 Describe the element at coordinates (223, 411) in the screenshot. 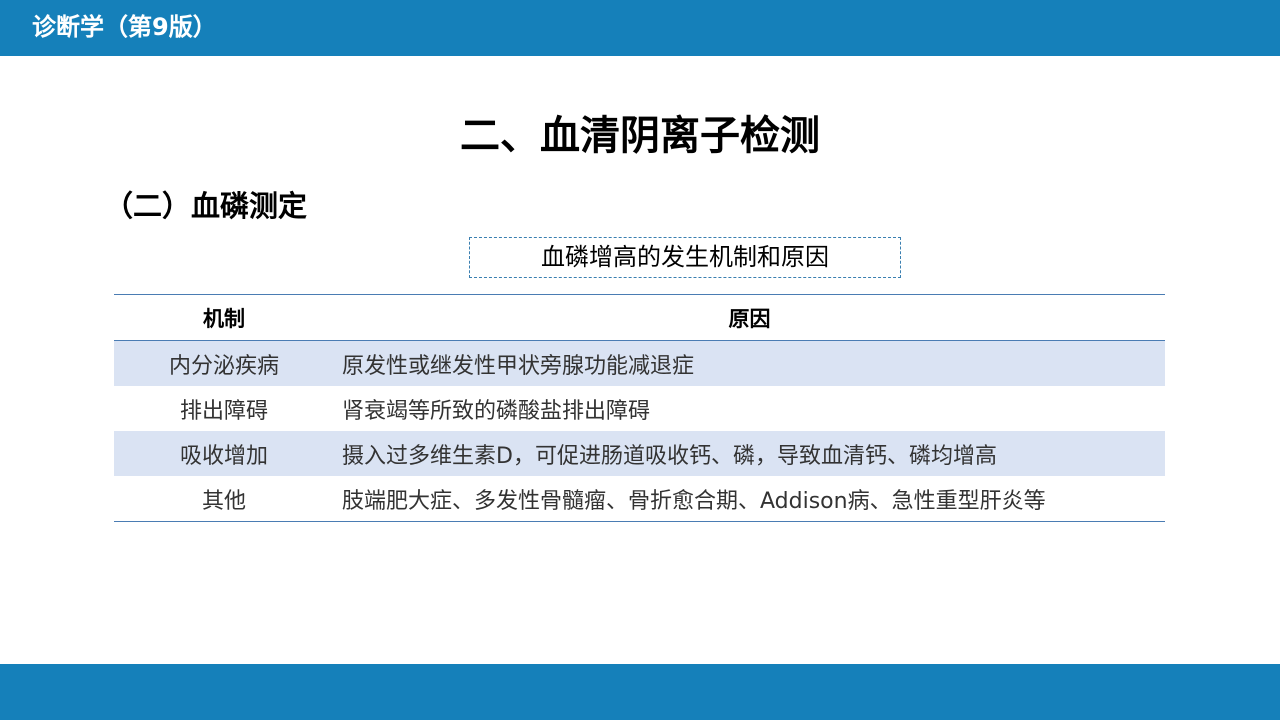

I see `mechanism-cell: 排出障碍` at that location.